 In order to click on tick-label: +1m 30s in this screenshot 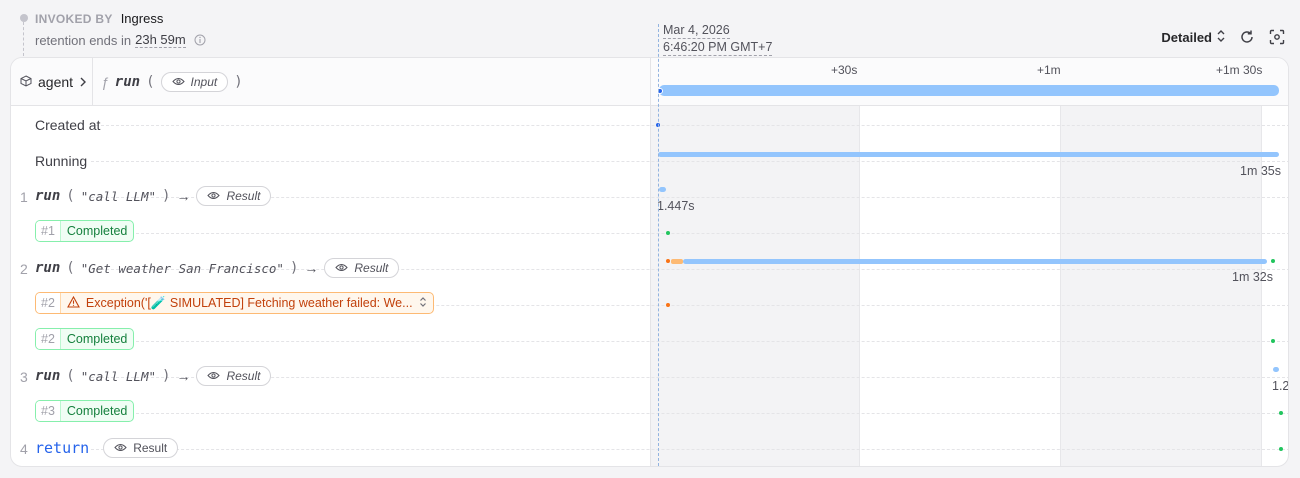, I will do `click(1239, 70)`.